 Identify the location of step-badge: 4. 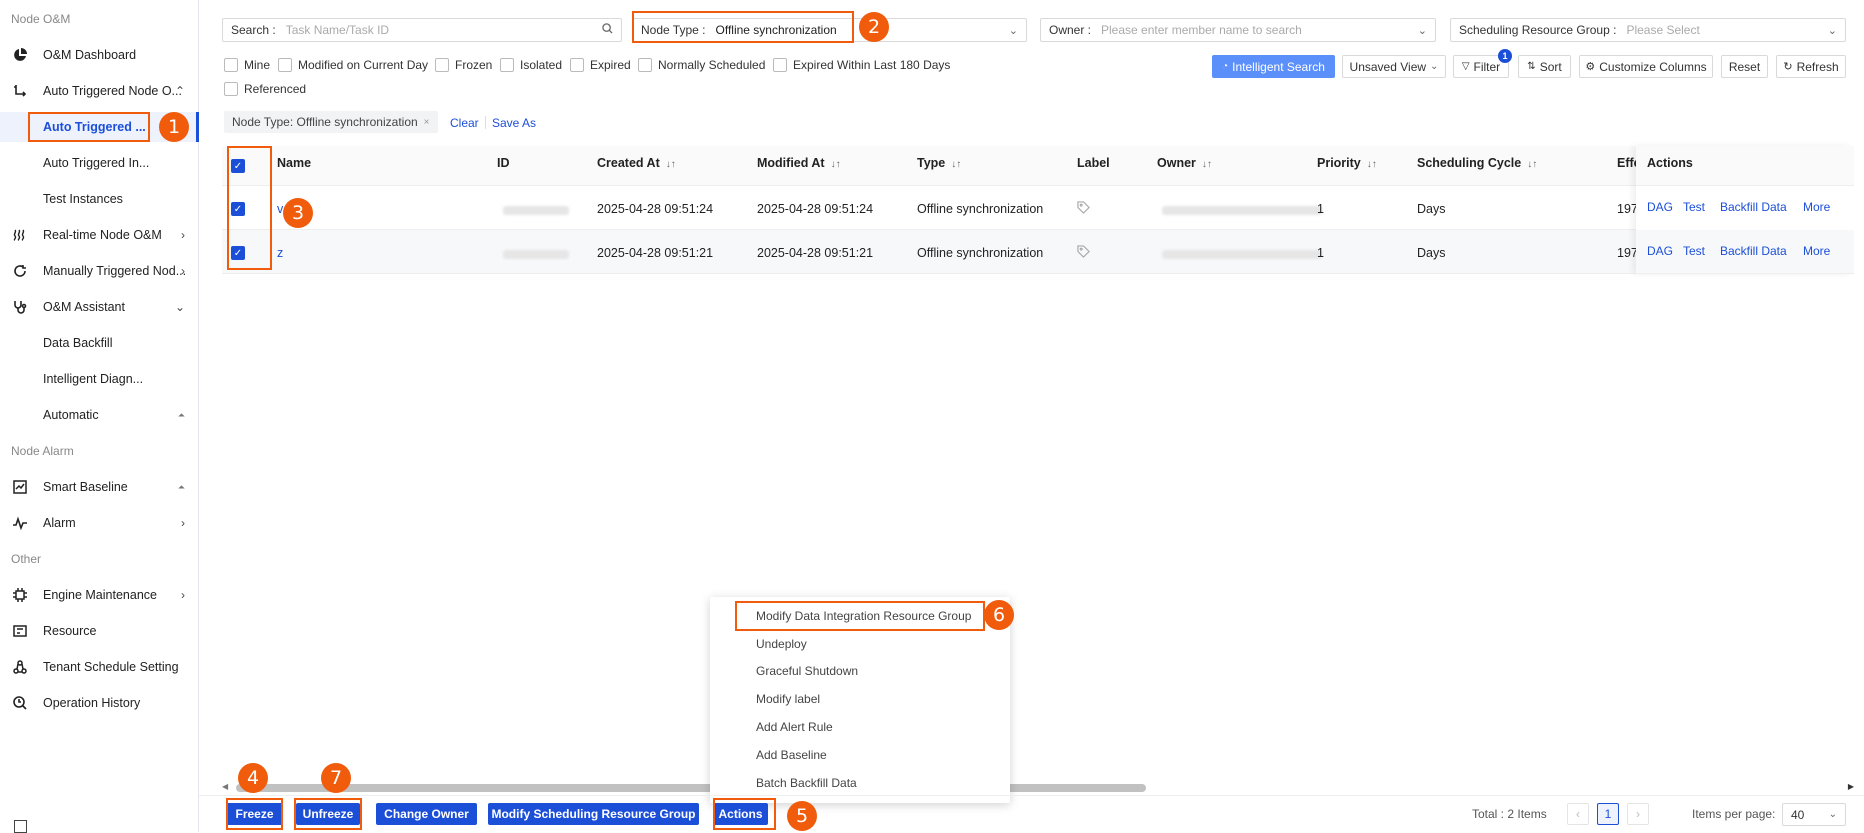
(253, 778).